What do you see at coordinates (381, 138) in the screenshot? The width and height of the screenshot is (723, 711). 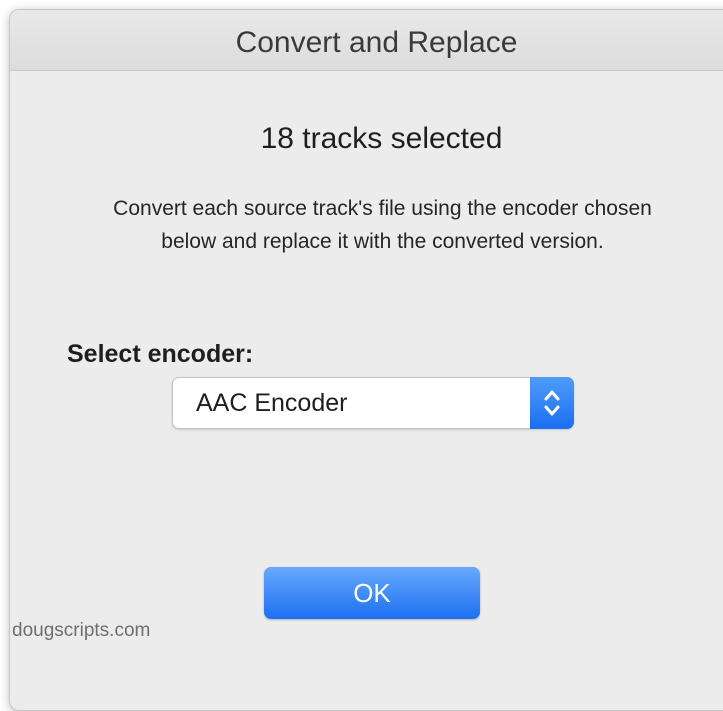 I see `tracks-selected-heading: 18 tracks selected` at bounding box center [381, 138].